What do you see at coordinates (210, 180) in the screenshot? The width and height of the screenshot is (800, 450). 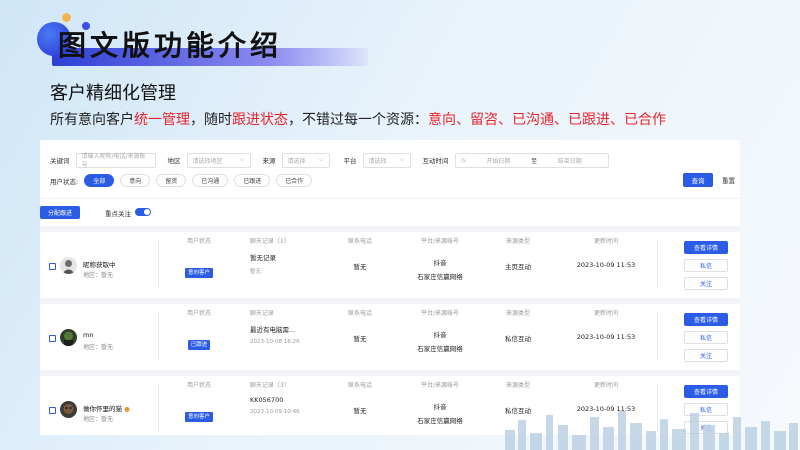 I see `status-pill-contacted: 已沟通` at bounding box center [210, 180].